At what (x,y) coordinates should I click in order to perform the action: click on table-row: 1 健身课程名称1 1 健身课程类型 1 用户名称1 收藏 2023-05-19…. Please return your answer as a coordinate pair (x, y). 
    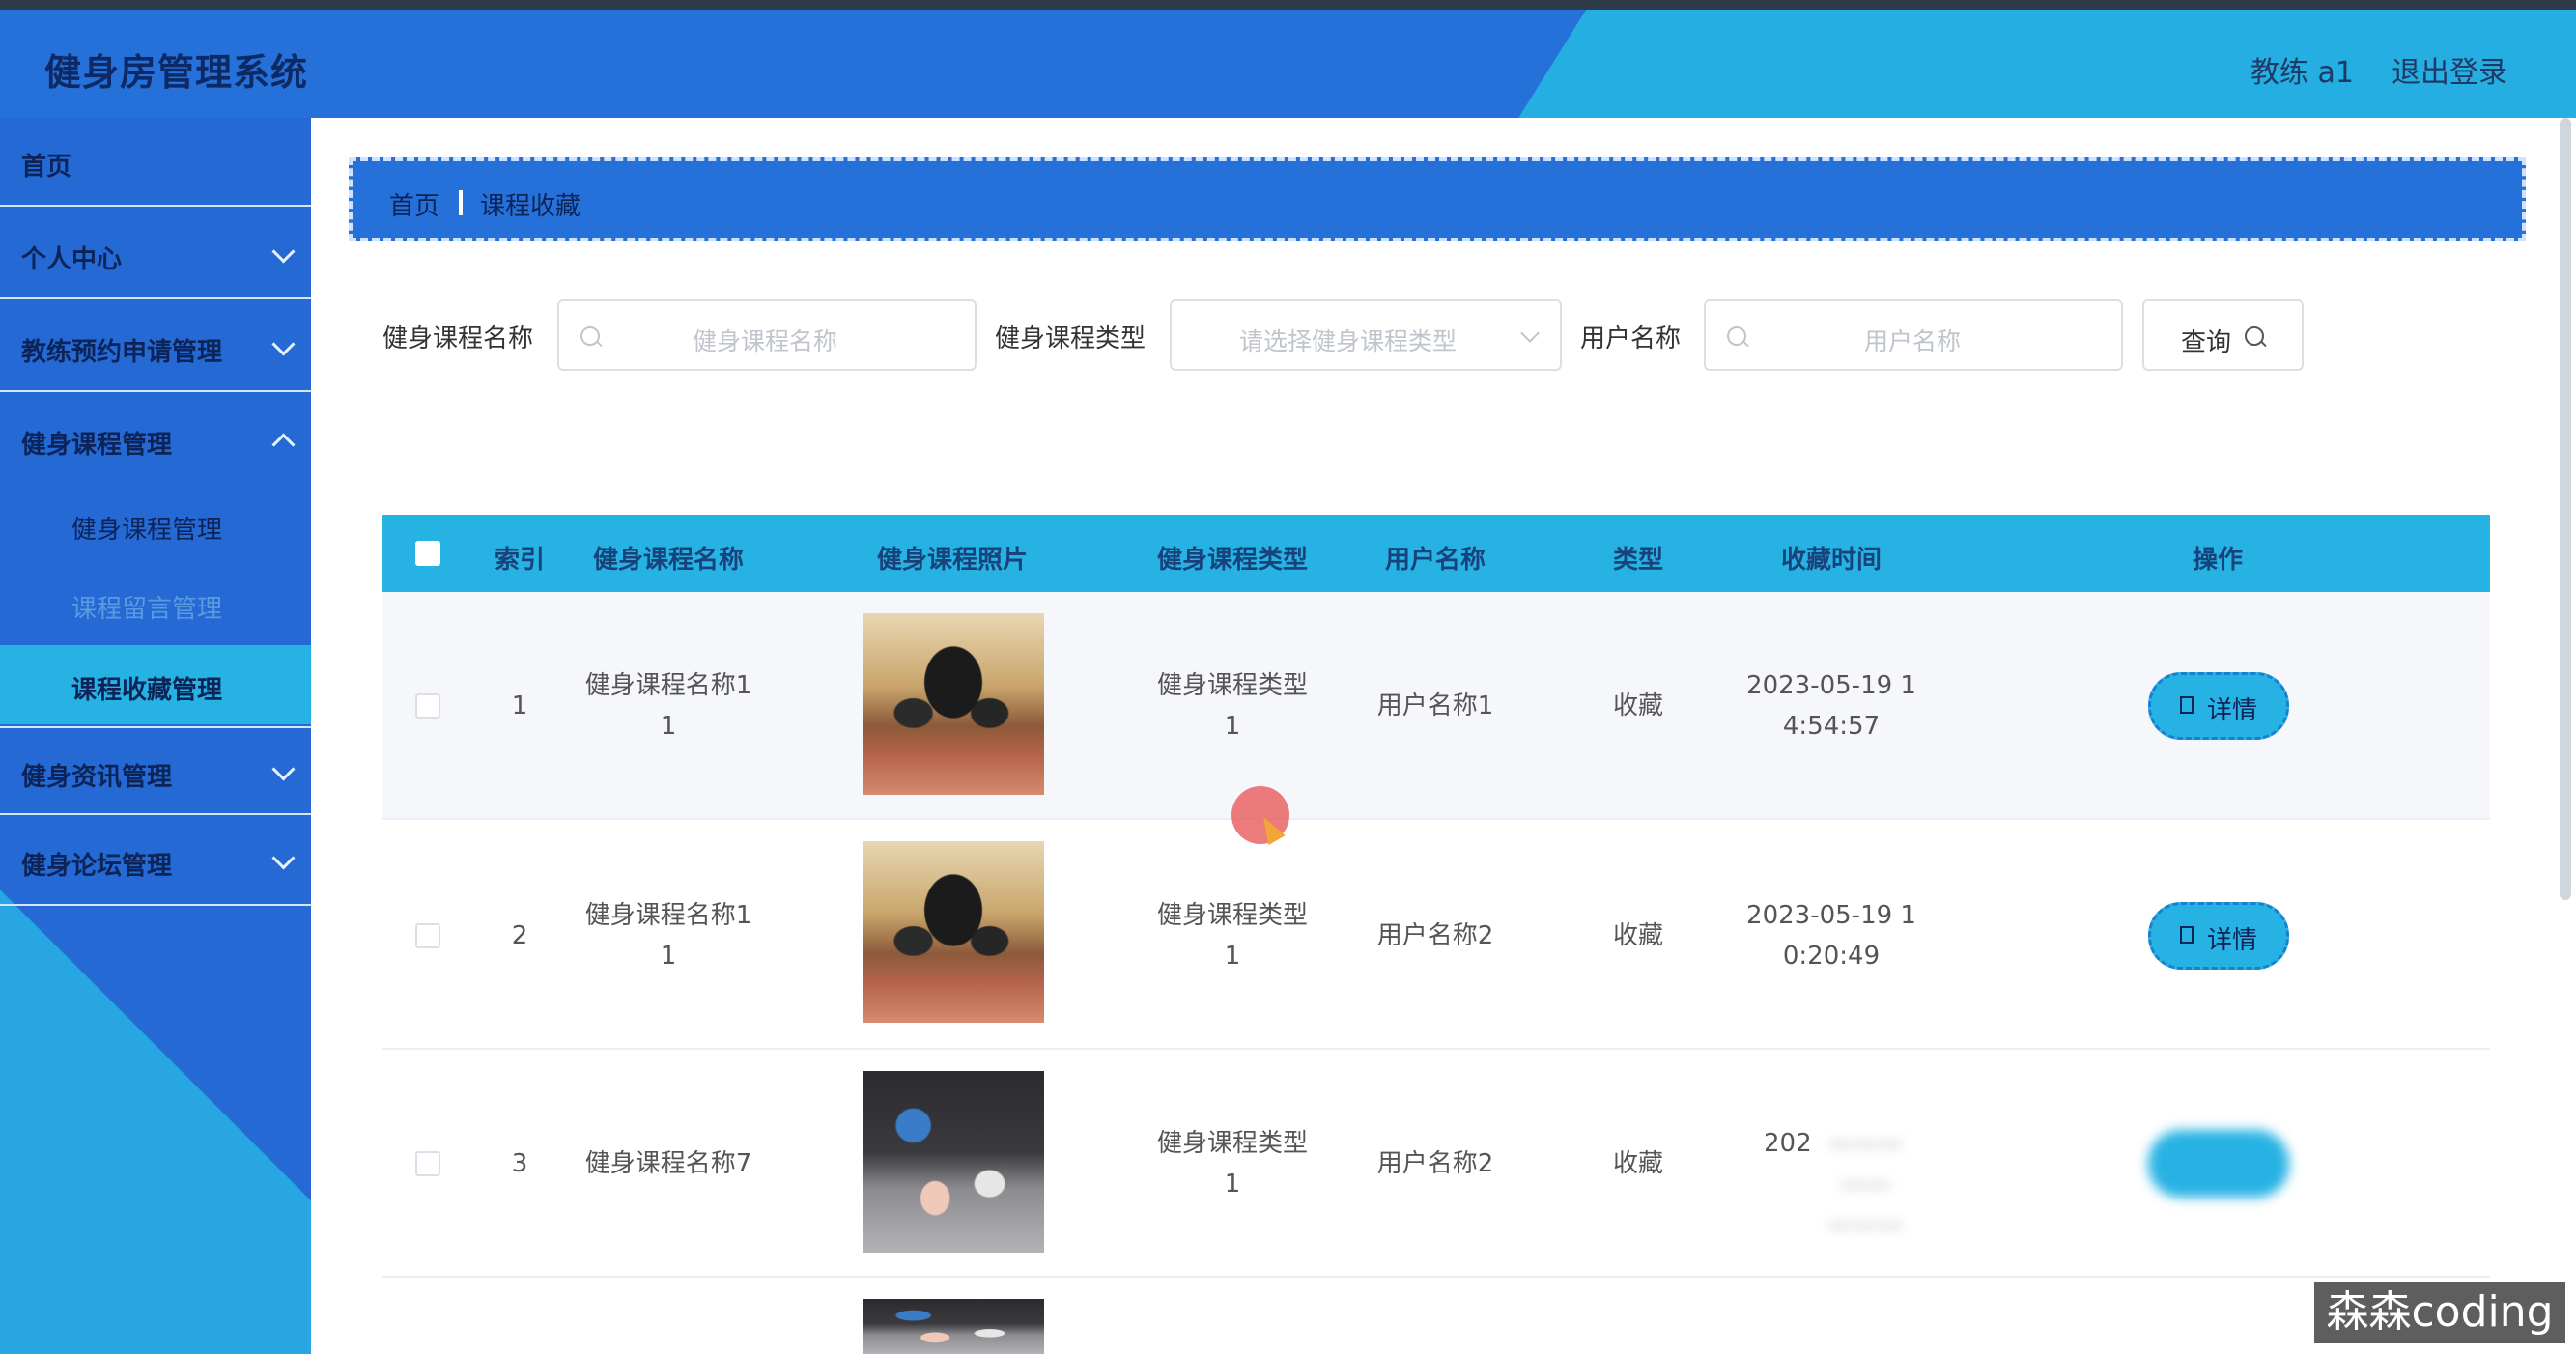
    Looking at the image, I should click on (1436, 706).